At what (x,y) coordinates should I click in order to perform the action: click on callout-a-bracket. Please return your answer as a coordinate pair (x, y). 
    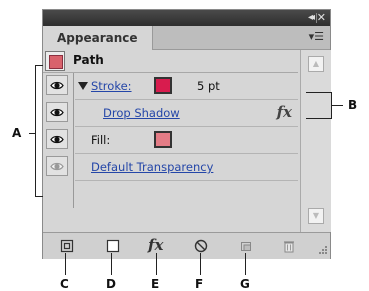
    Looking at the image, I should click on (35, 131).